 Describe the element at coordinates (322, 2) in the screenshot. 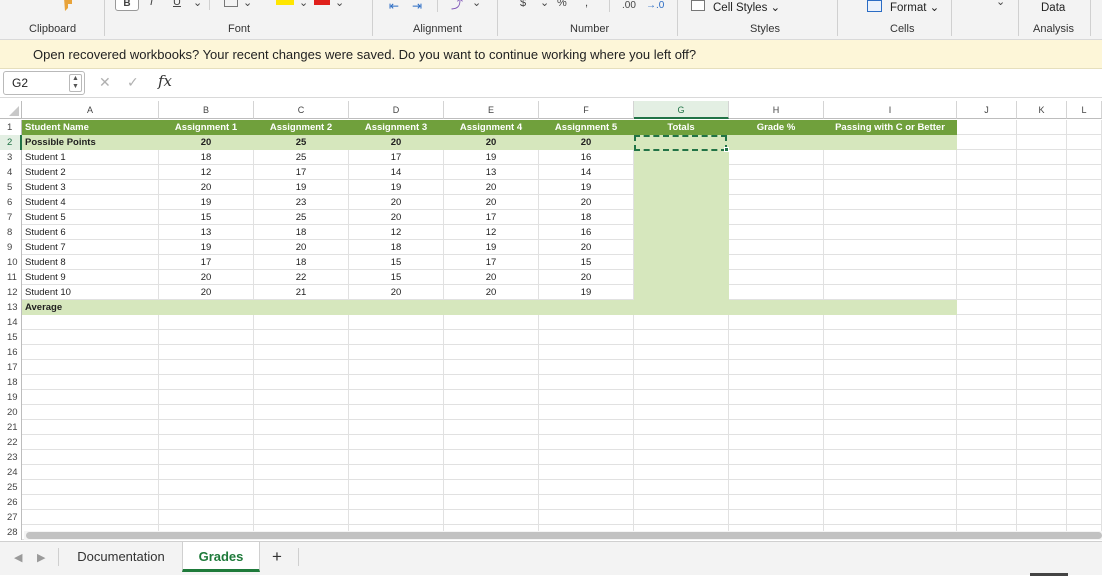

I see `font-color-icon` at that location.